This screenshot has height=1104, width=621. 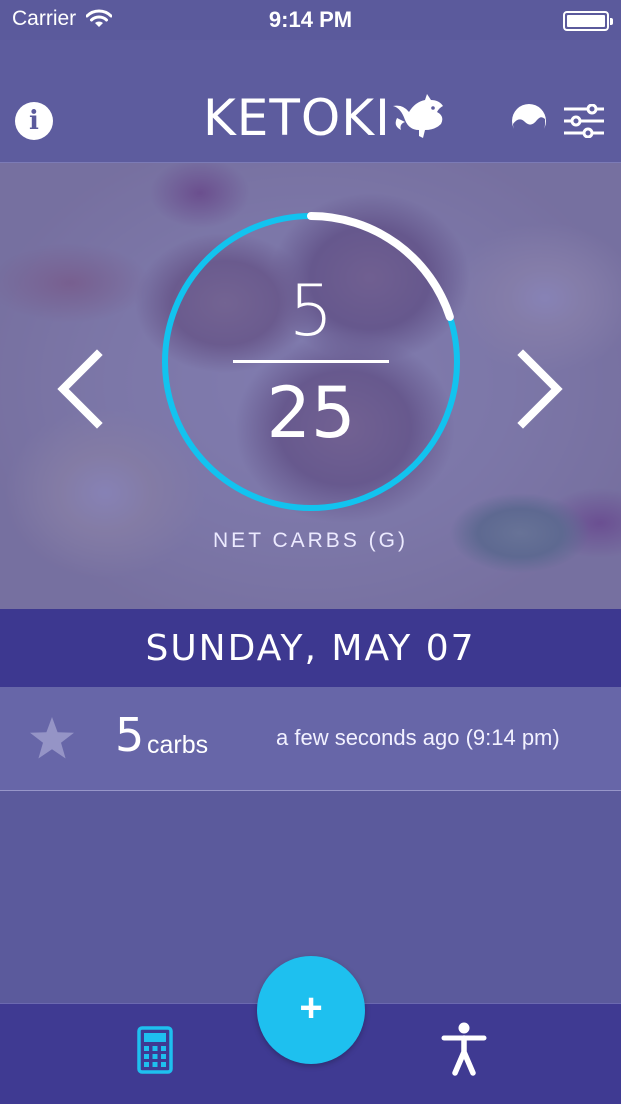 What do you see at coordinates (540, 389) in the screenshot?
I see `chevron-right-icon` at bounding box center [540, 389].